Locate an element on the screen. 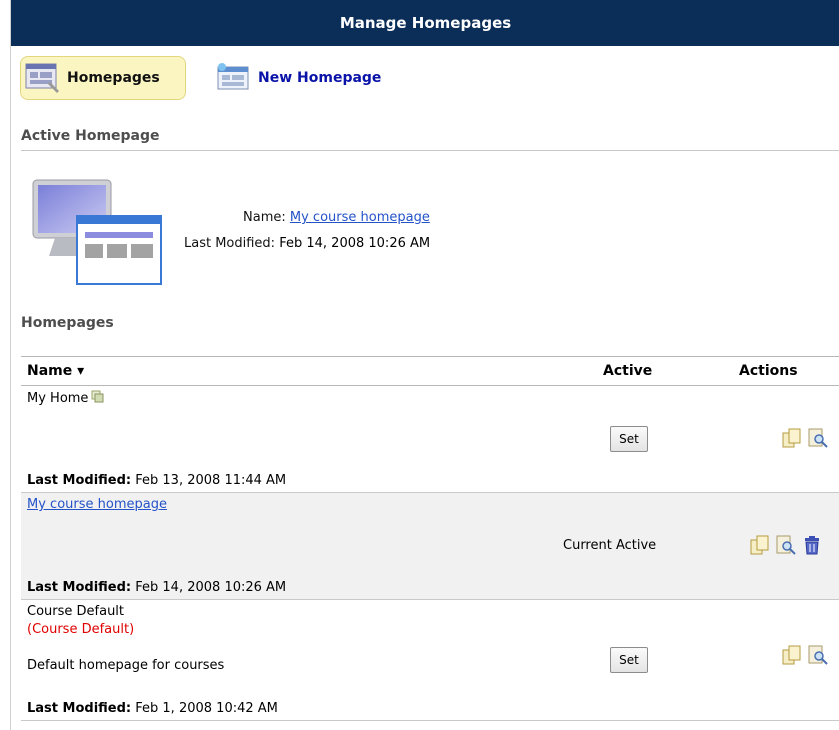 This screenshot has height=730, width=839. last-modified-value: Feb 14, 2008 10:26 AM is located at coordinates (355, 243).